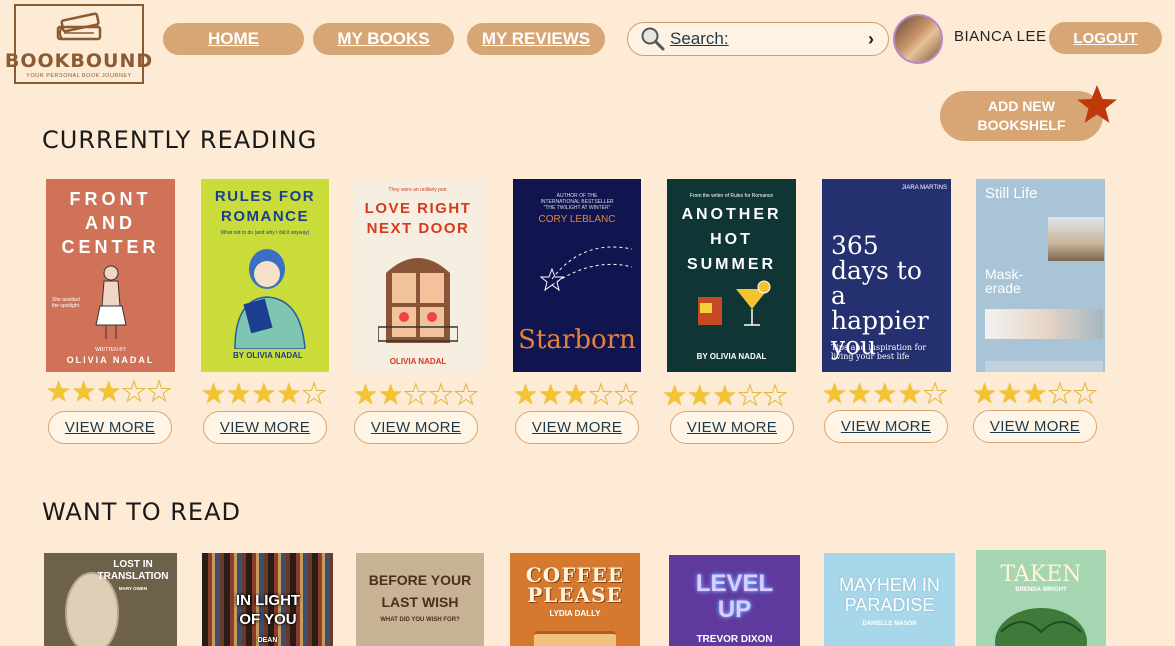  Describe the element at coordinates (383, 39) in the screenshot. I see `nav-my-books-button: MY BOOKS` at that location.